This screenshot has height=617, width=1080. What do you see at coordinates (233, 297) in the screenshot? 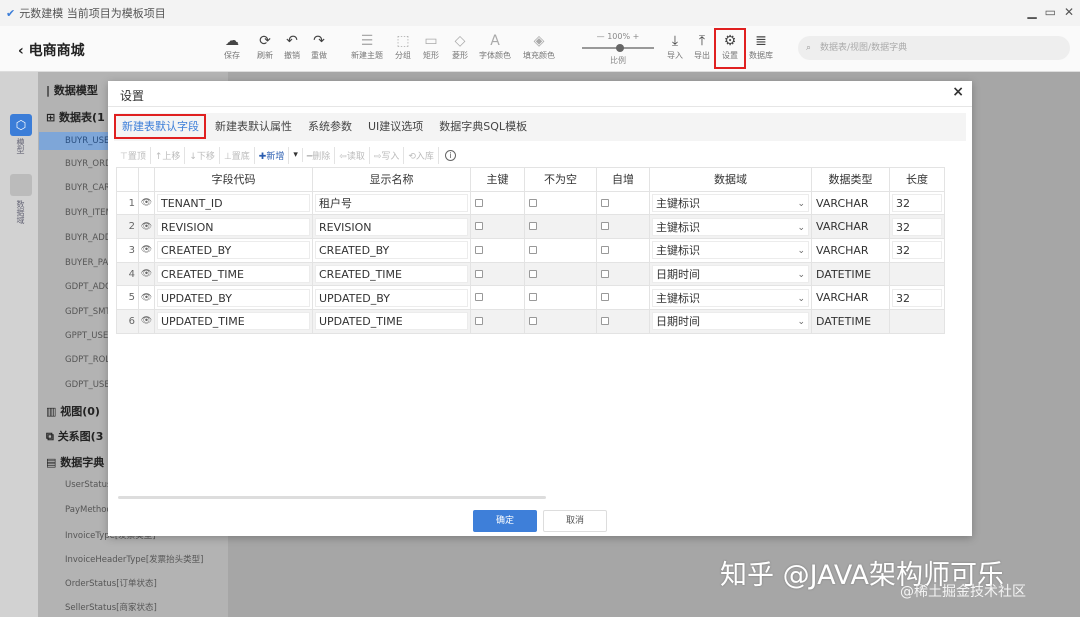
I see `field-code-input: UPDATED_BY` at bounding box center [233, 297].